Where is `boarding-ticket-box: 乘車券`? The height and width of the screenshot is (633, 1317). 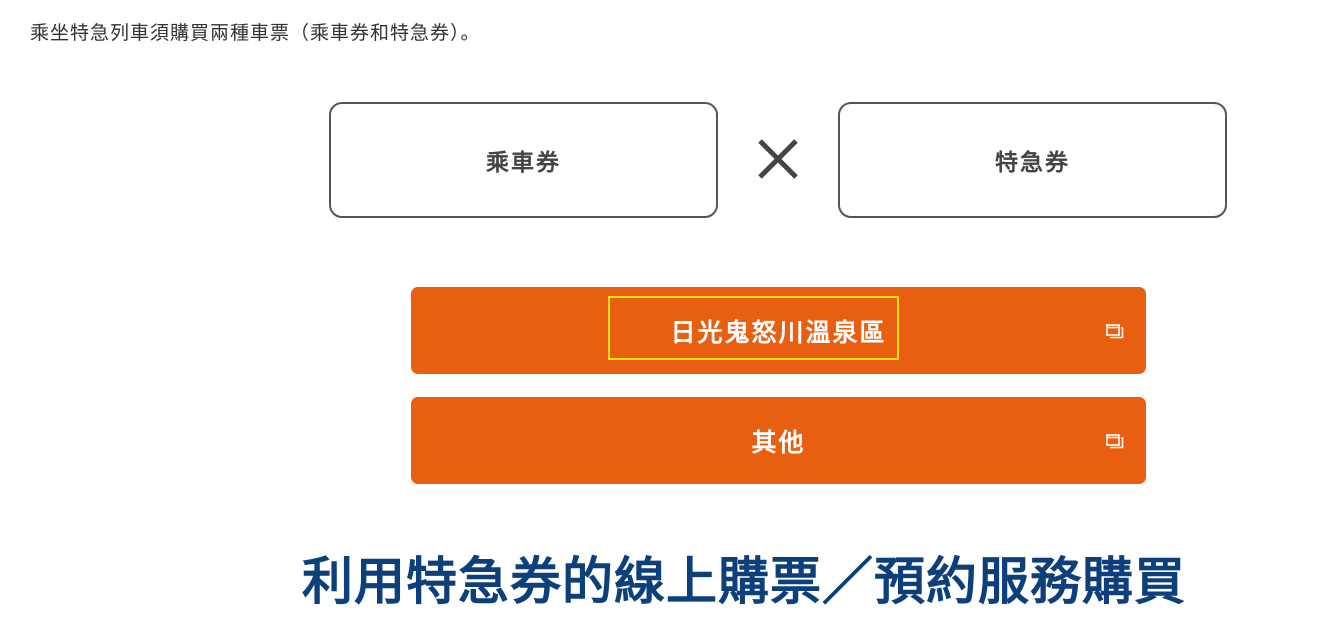
boarding-ticket-box: 乘車券 is located at coordinates (523, 160).